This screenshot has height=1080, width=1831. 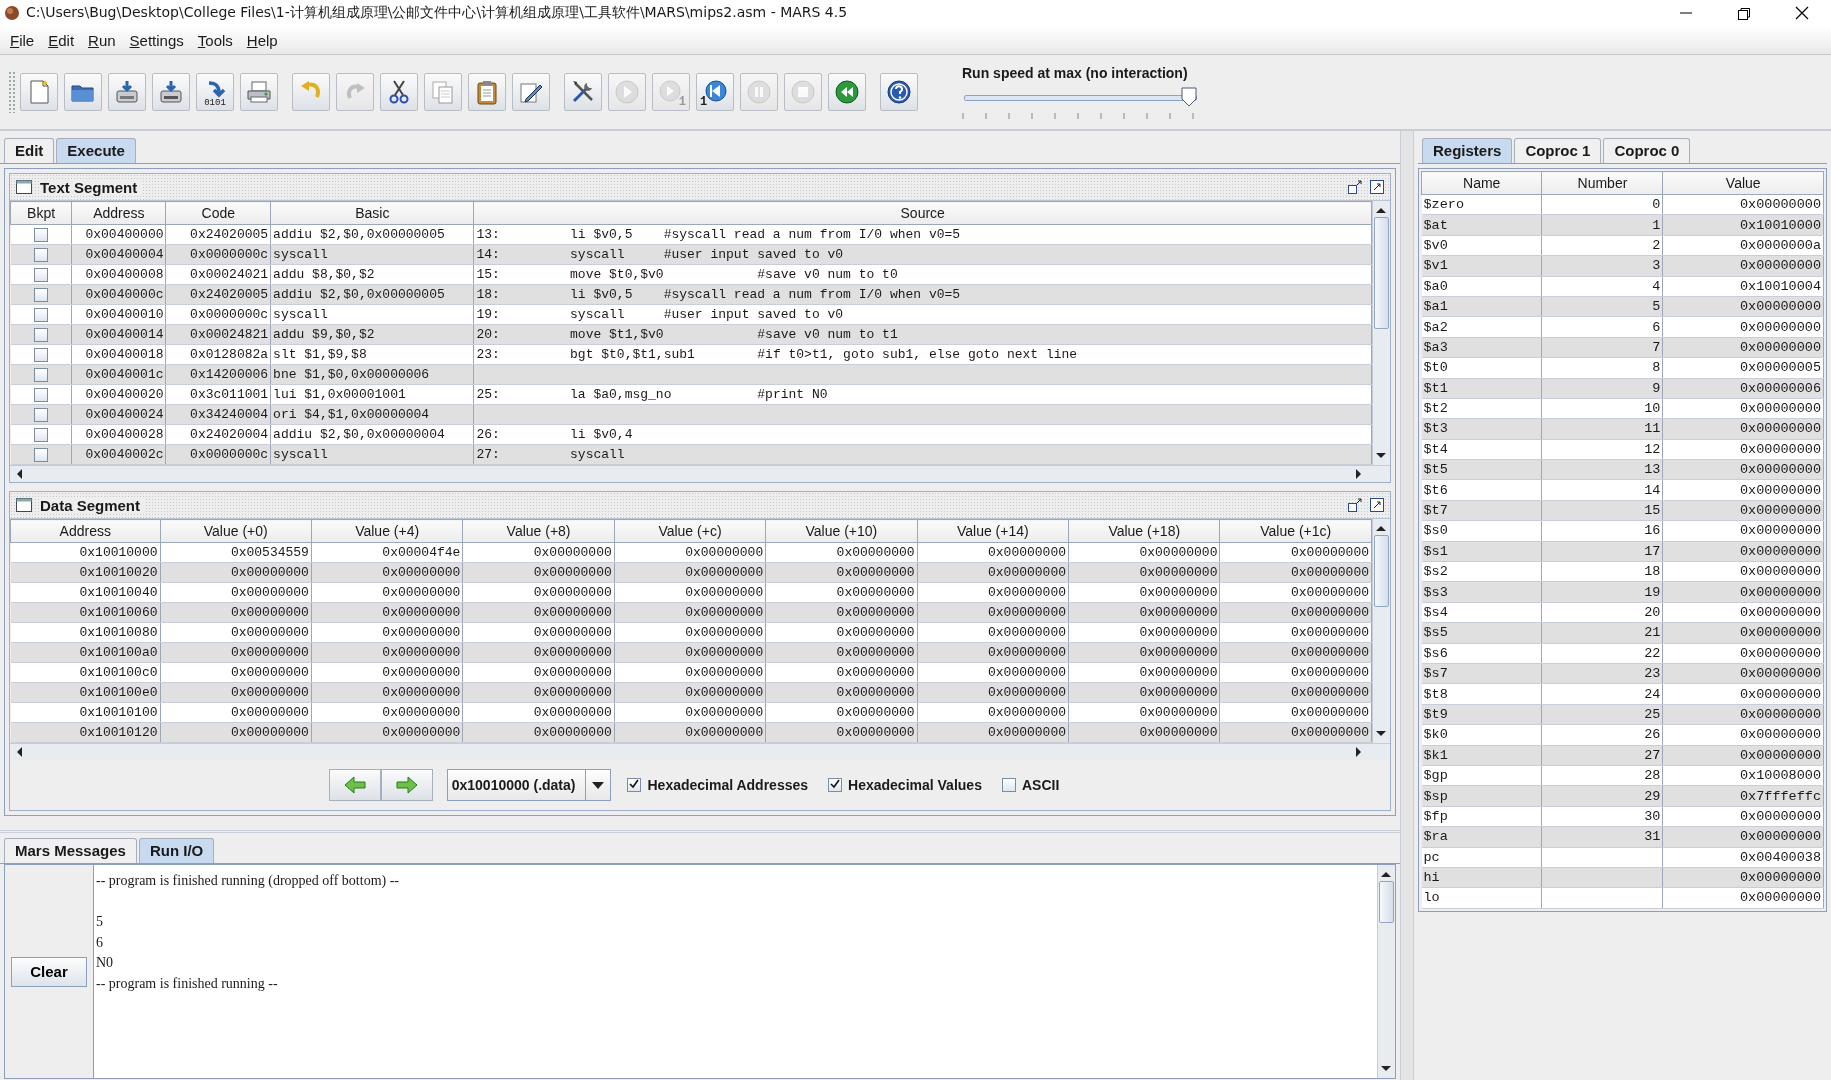 I want to click on previous-button, so click(x=354, y=785).